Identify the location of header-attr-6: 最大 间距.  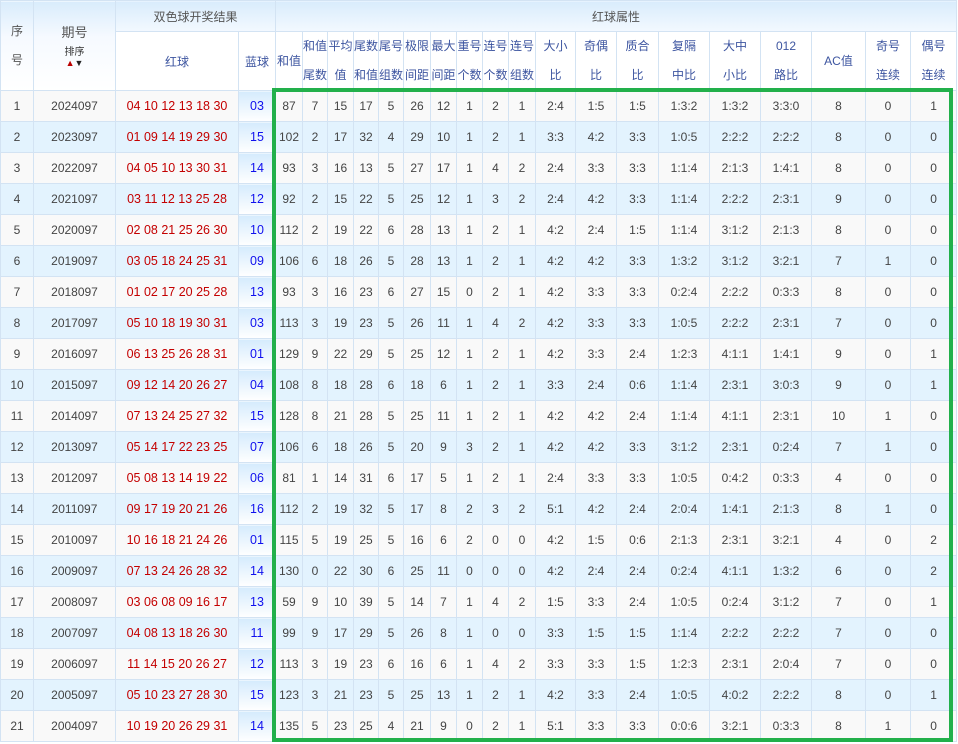
(444, 61).